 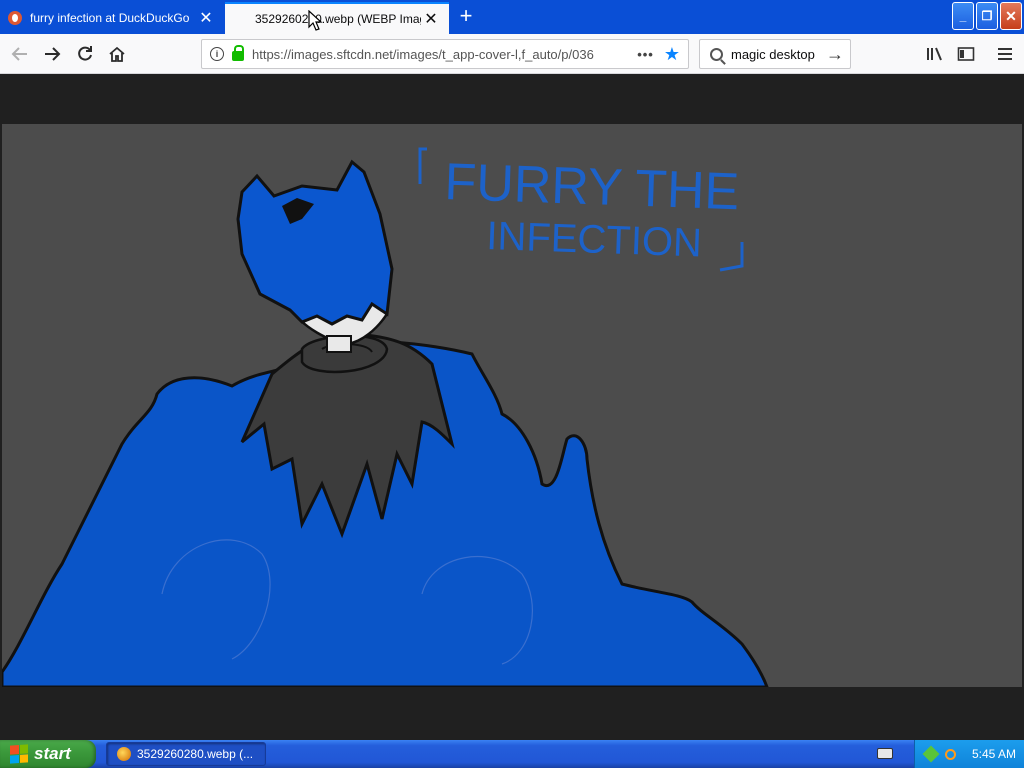 I want to click on caption-line-1: FURRY THE, so click(x=592, y=187).